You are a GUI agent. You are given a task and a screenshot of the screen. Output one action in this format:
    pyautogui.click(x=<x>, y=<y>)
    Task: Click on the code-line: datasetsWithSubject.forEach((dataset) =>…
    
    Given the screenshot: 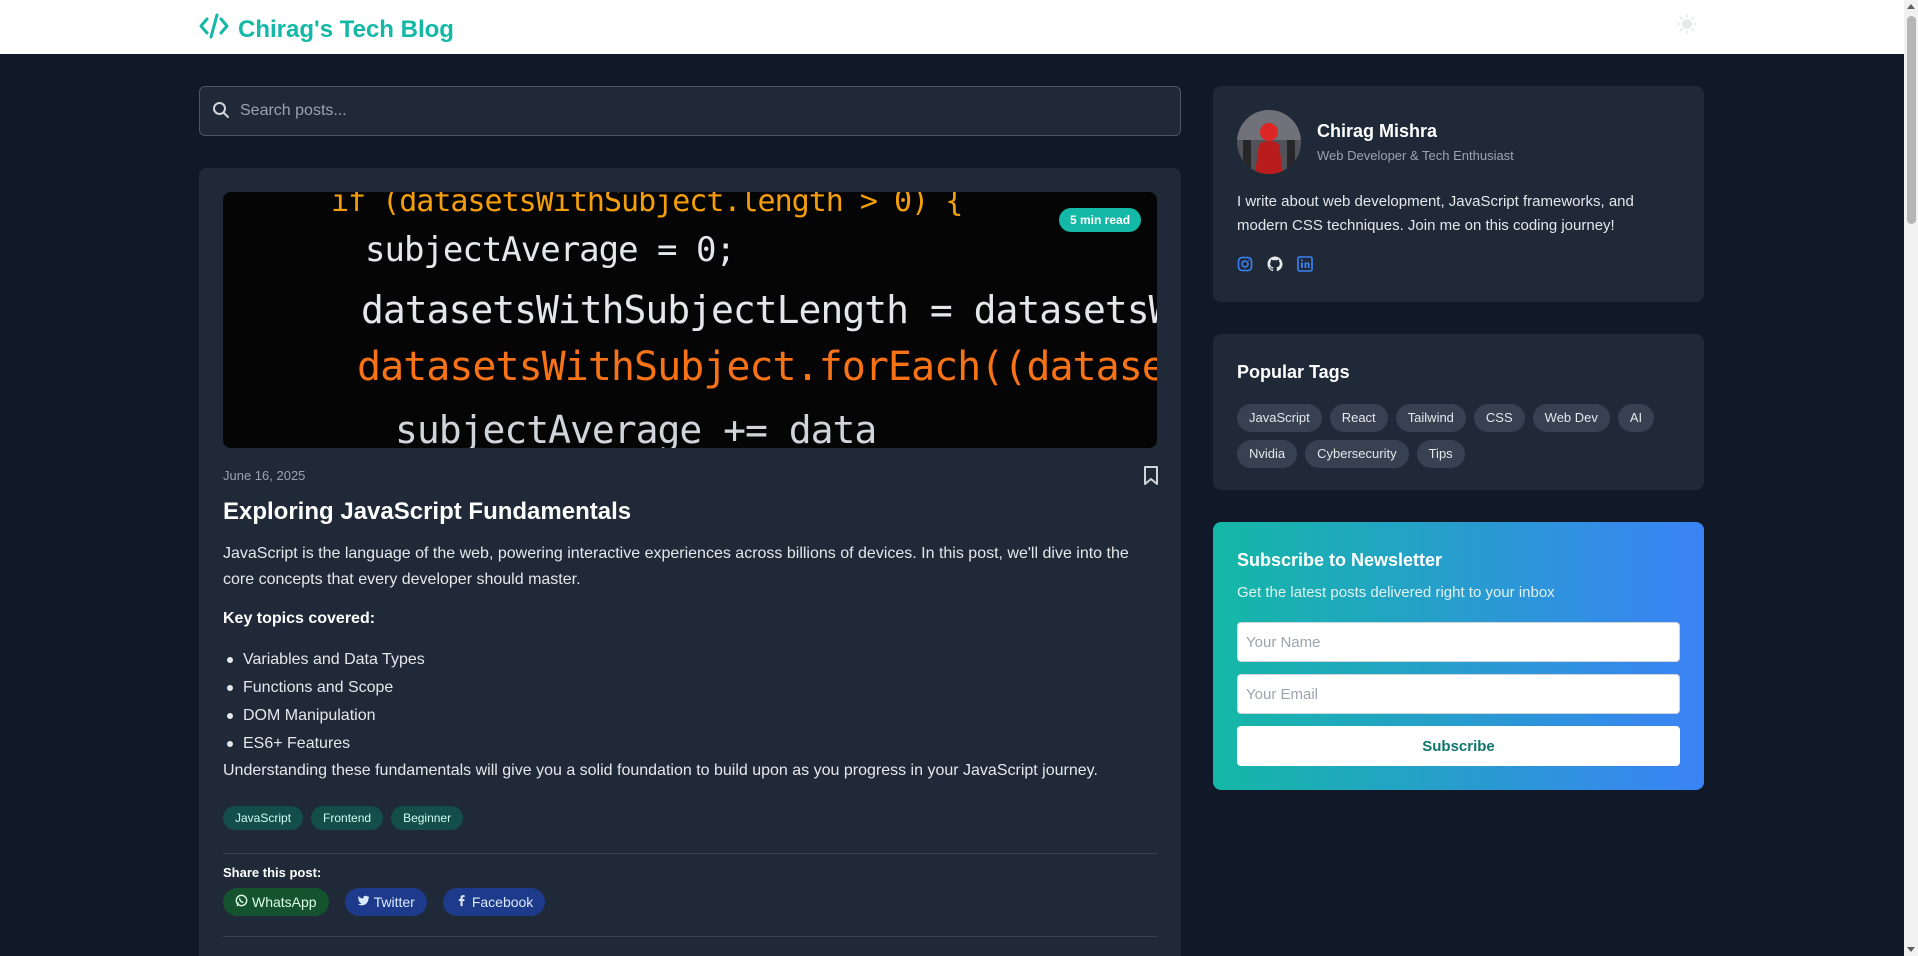 What is the action you would take?
    pyautogui.click(x=757, y=367)
    